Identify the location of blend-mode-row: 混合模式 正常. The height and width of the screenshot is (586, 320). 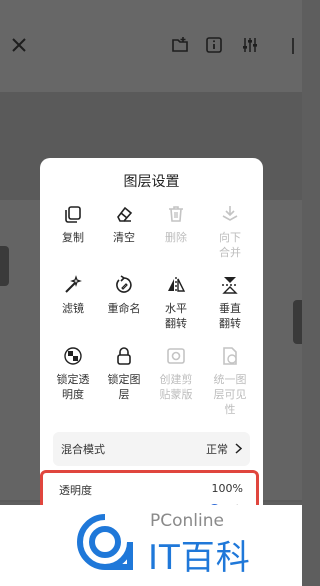
(151, 449).